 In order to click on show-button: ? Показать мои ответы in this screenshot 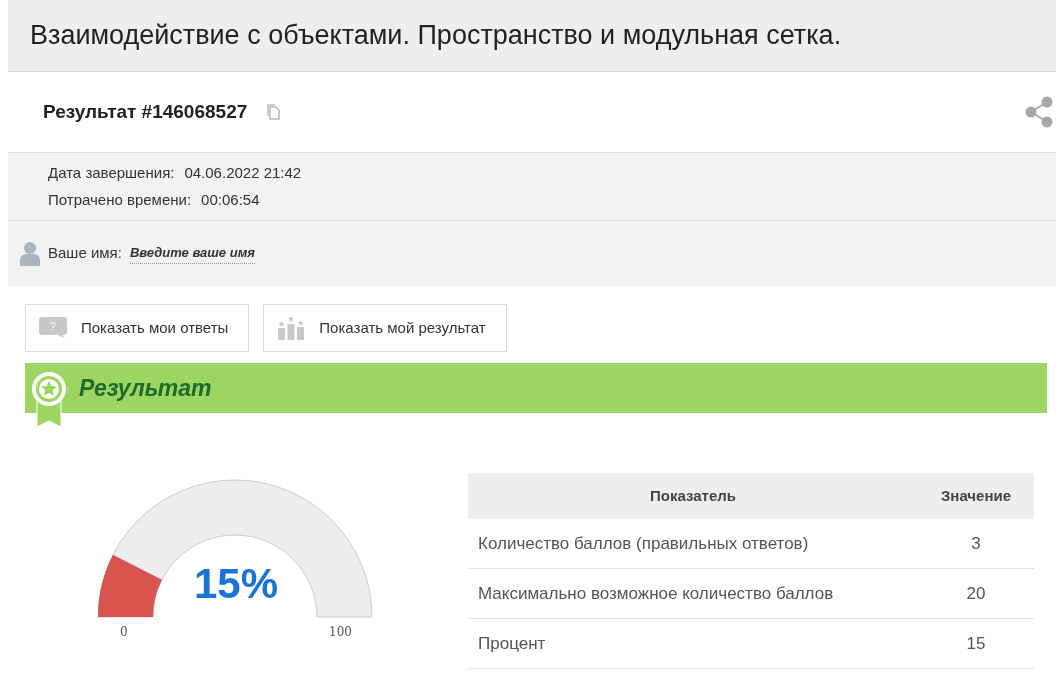, I will do `click(137, 328)`.